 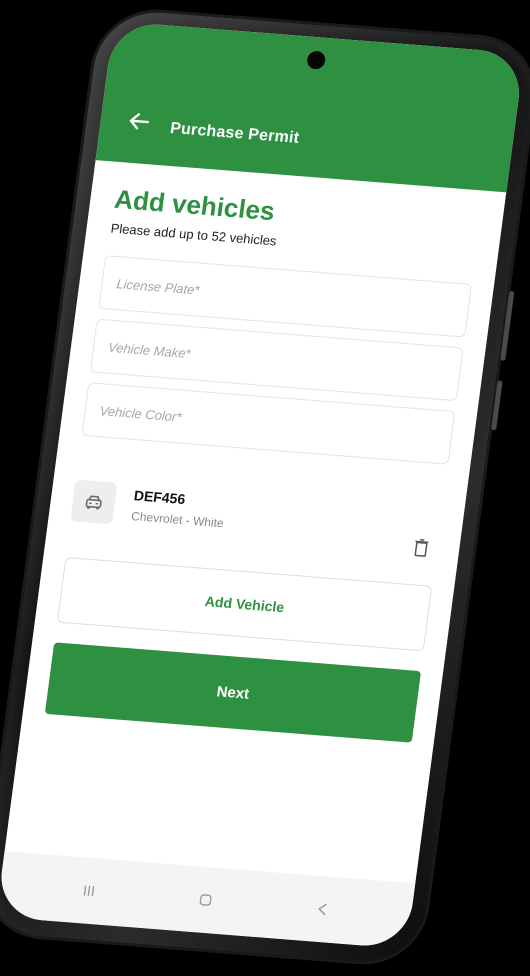 I want to click on home-icon, so click(x=206, y=900).